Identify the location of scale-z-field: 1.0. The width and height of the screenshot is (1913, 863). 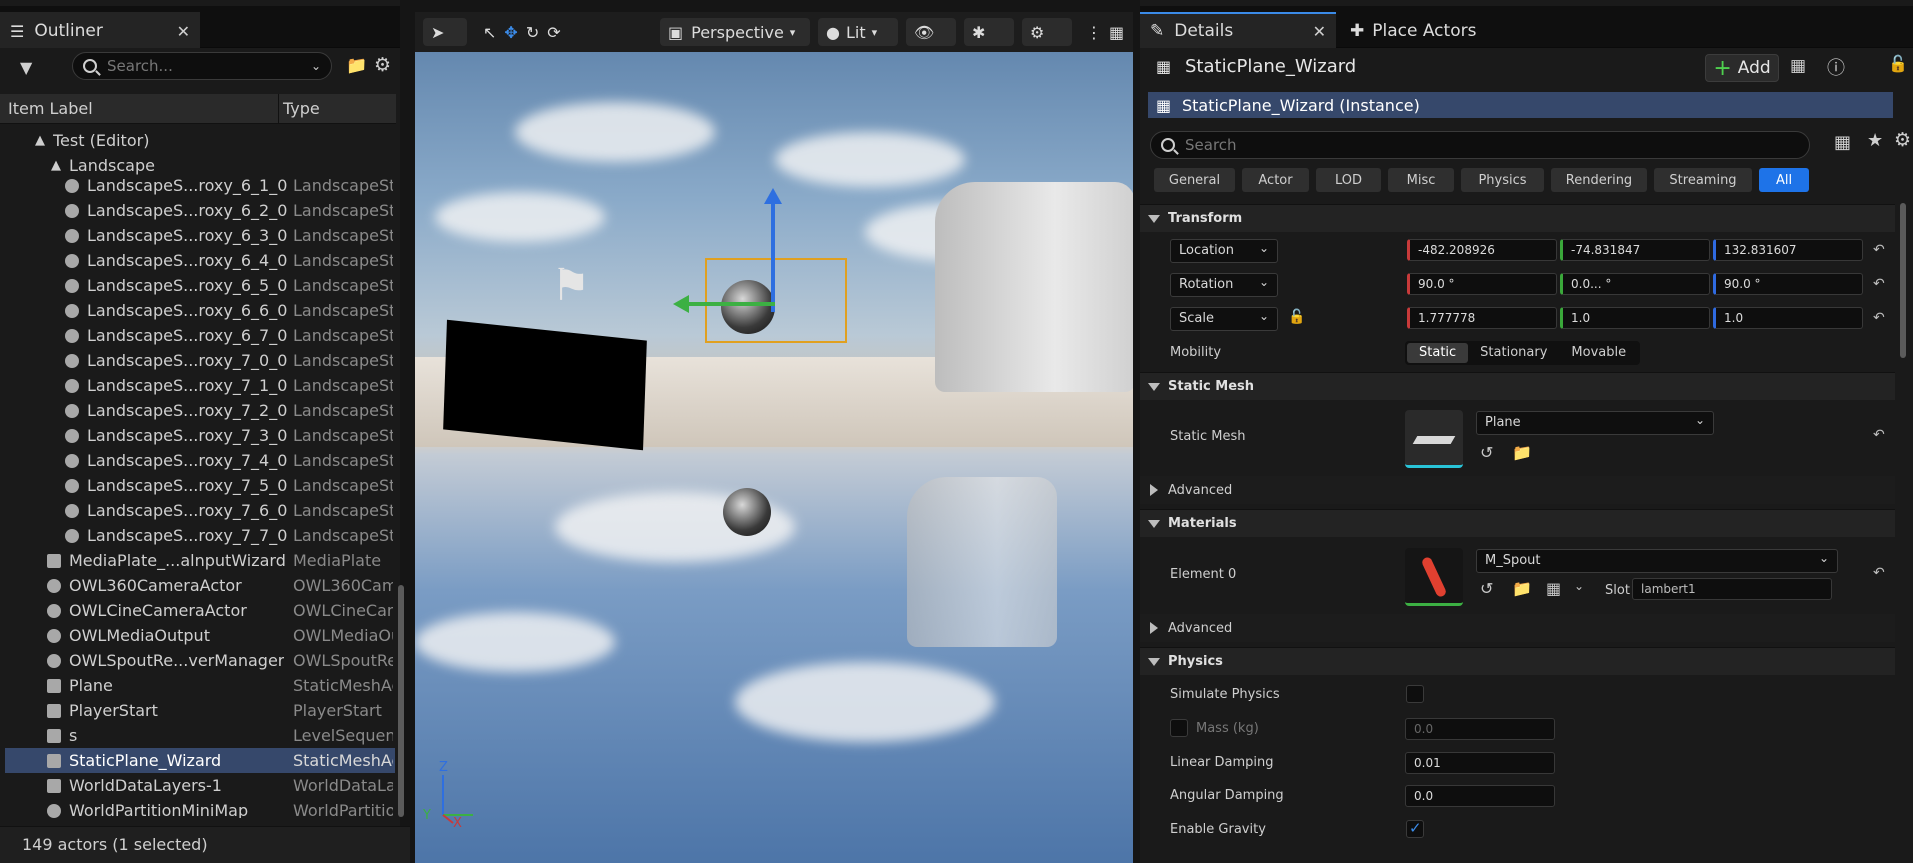
(1788, 318).